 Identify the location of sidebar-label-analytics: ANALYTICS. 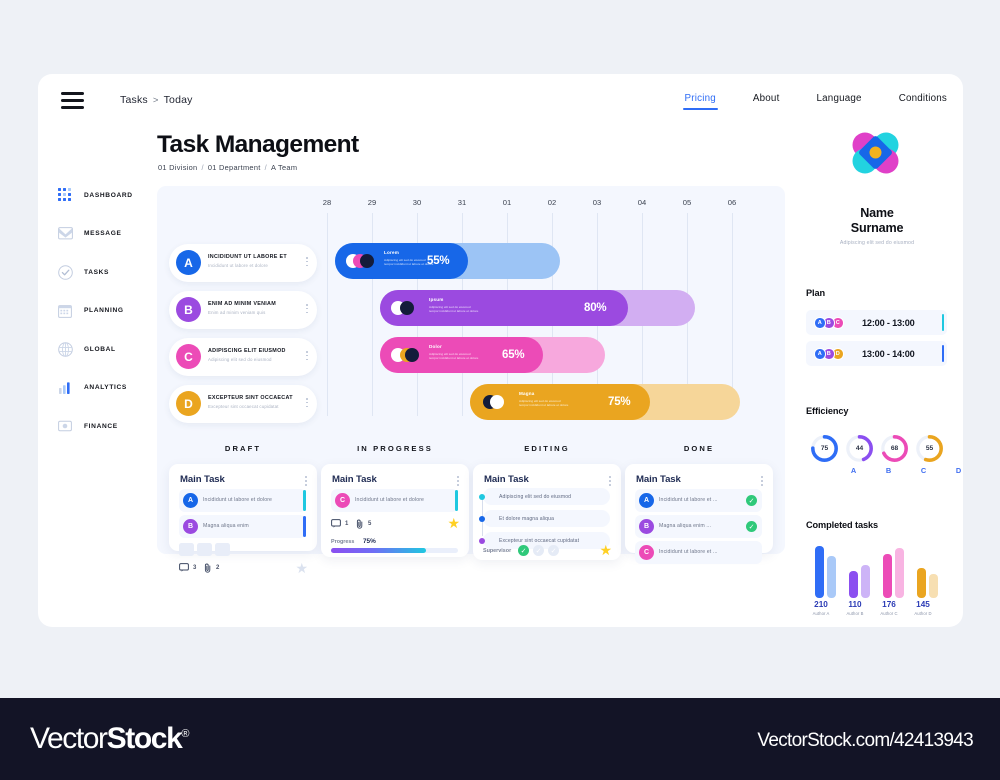
(105, 387).